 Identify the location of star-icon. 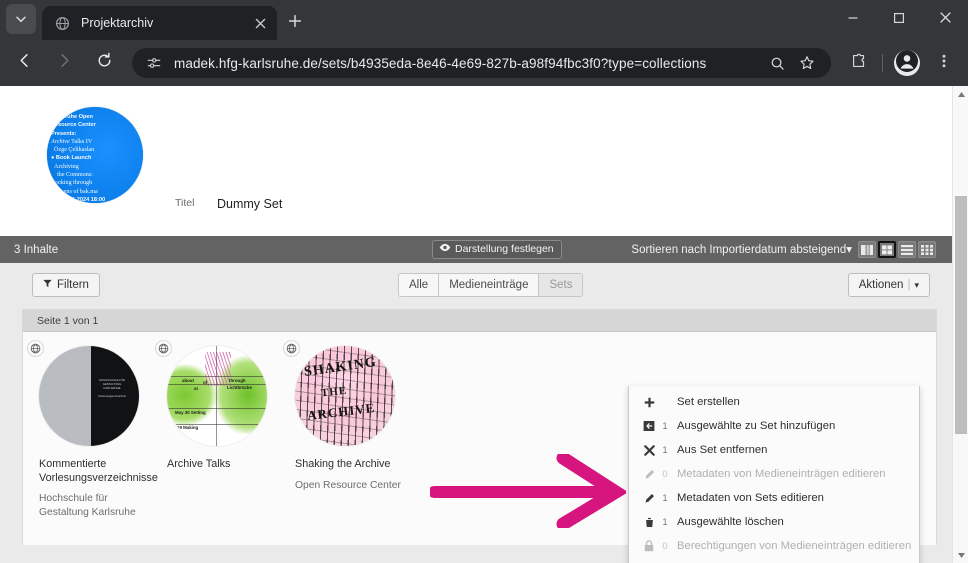
(807, 63).